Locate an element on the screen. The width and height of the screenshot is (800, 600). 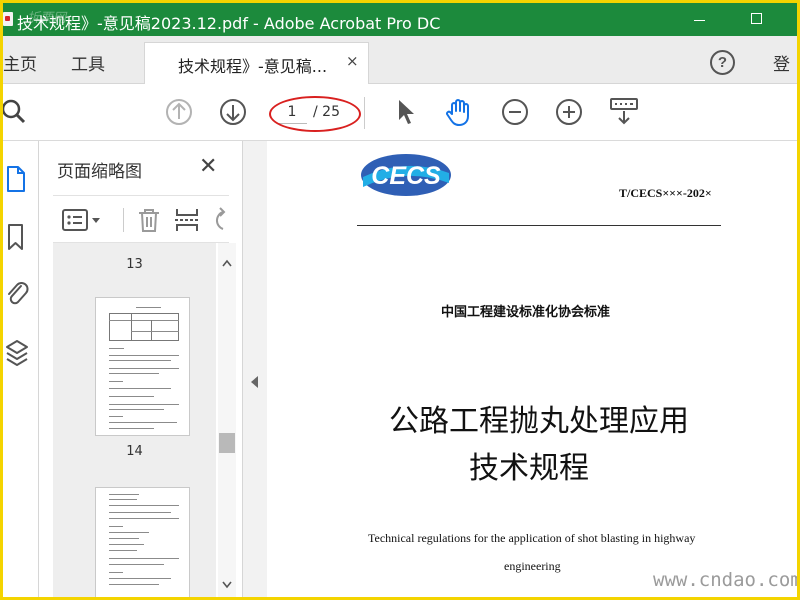
thumbnail-toolbar is located at coordinates (141, 219).